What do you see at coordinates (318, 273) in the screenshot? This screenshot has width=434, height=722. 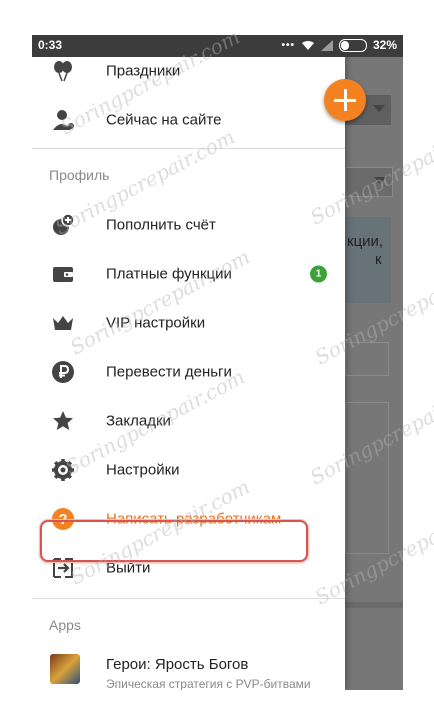 I see `paid-features-badge: 1` at bounding box center [318, 273].